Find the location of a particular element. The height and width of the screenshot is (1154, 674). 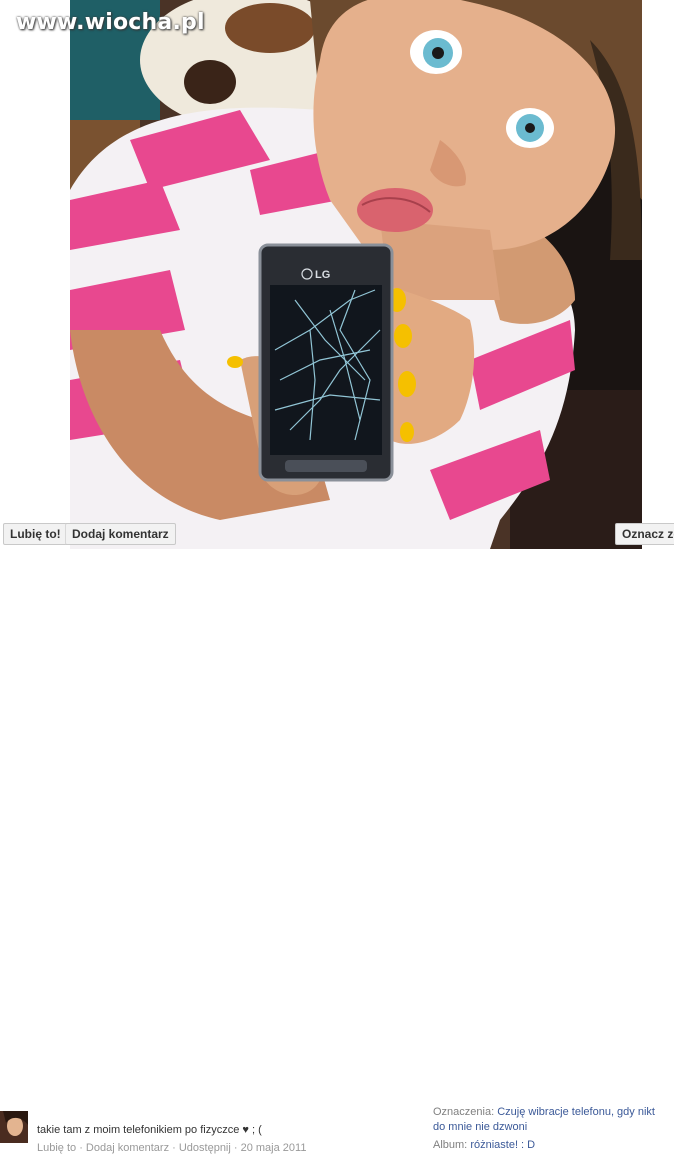

tags-prefix: Oznaczenia: is located at coordinates (464, 1112).